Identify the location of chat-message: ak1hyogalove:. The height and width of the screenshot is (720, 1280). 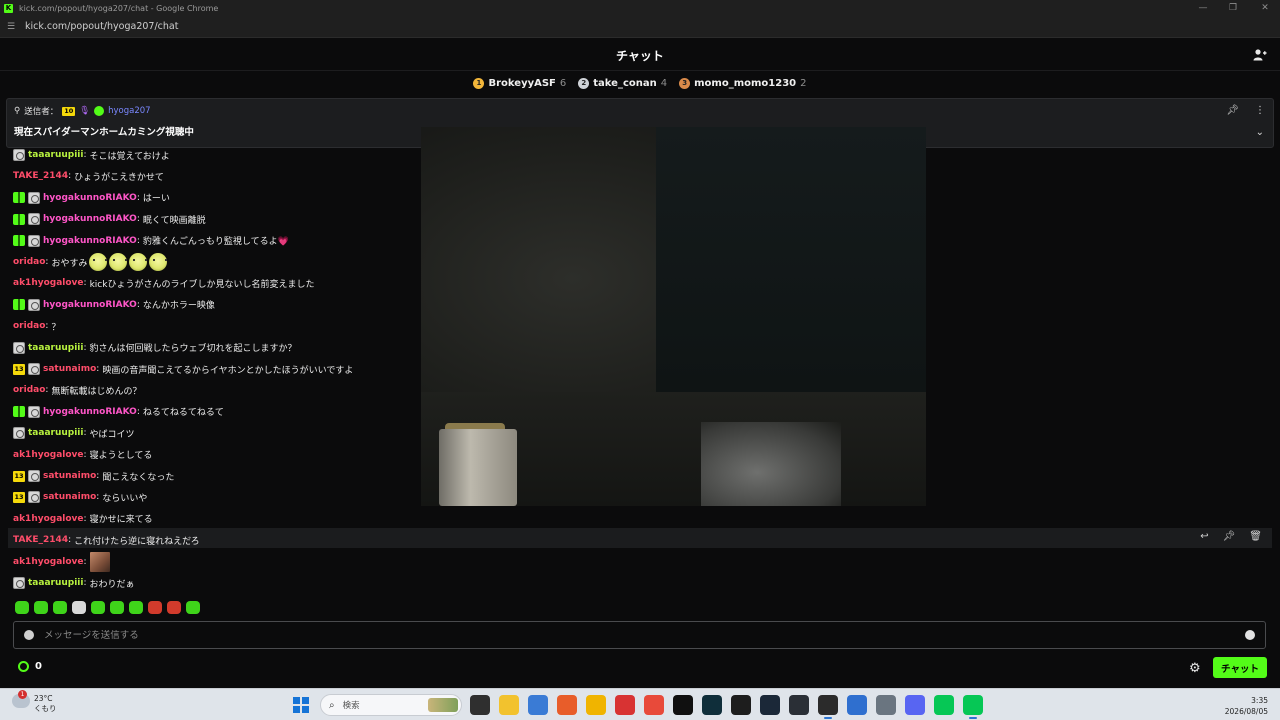
(61, 561).